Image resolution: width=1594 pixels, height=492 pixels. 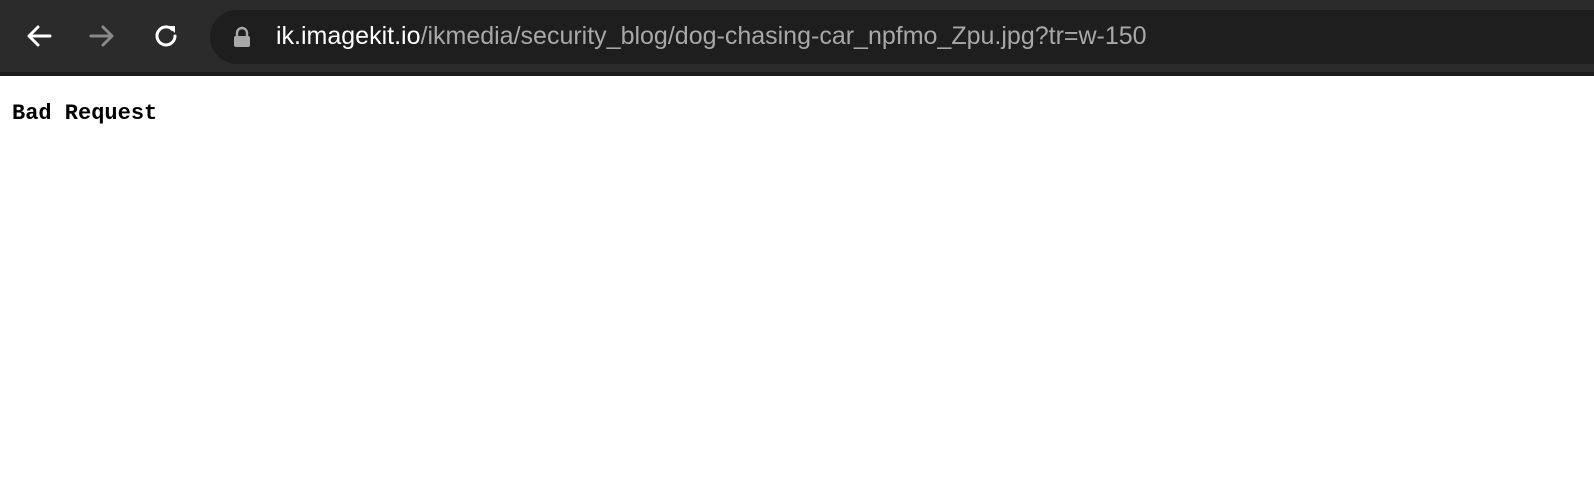 What do you see at coordinates (348, 36) in the screenshot?
I see `url-host: ik.imagekit.io` at bounding box center [348, 36].